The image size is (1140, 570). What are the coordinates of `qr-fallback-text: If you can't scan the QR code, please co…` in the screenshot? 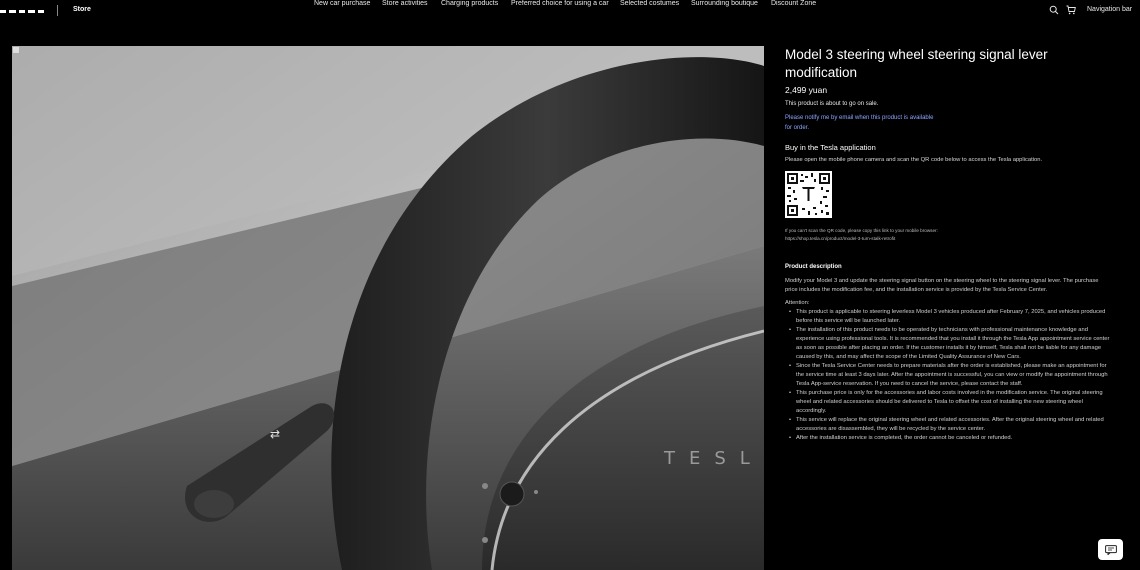 It's located at (947, 234).